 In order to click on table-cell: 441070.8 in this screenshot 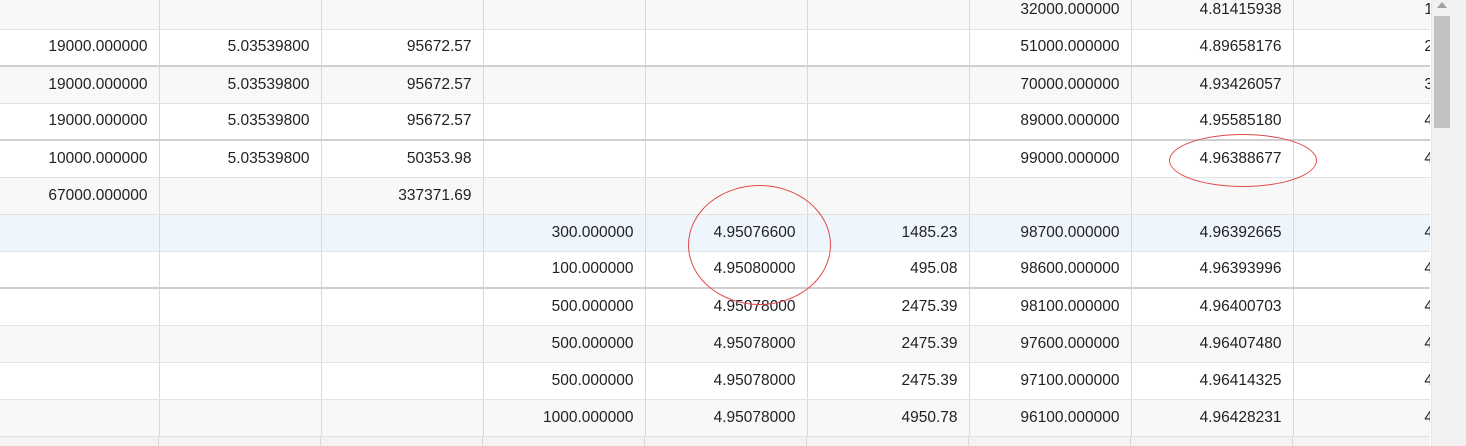, I will do `click(1361, 122)`.